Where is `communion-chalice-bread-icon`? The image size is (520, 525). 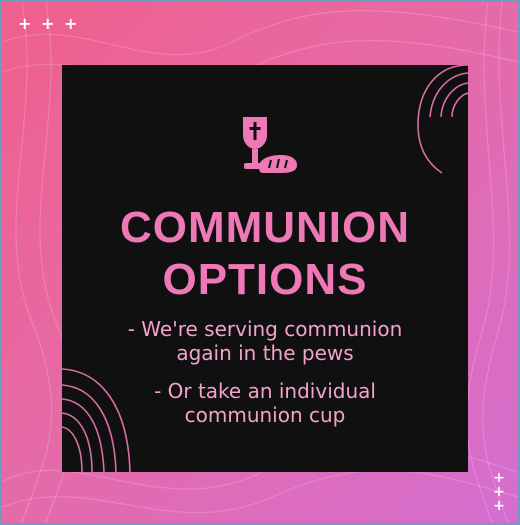
communion-chalice-bread-icon is located at coordinates (267, 147).